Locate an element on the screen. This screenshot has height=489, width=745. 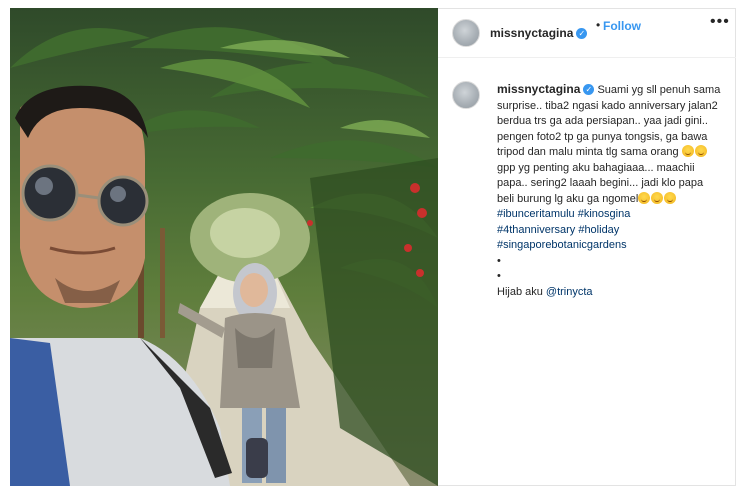
caption-username-text: missnyctagina is located at coordinates (538, 89).